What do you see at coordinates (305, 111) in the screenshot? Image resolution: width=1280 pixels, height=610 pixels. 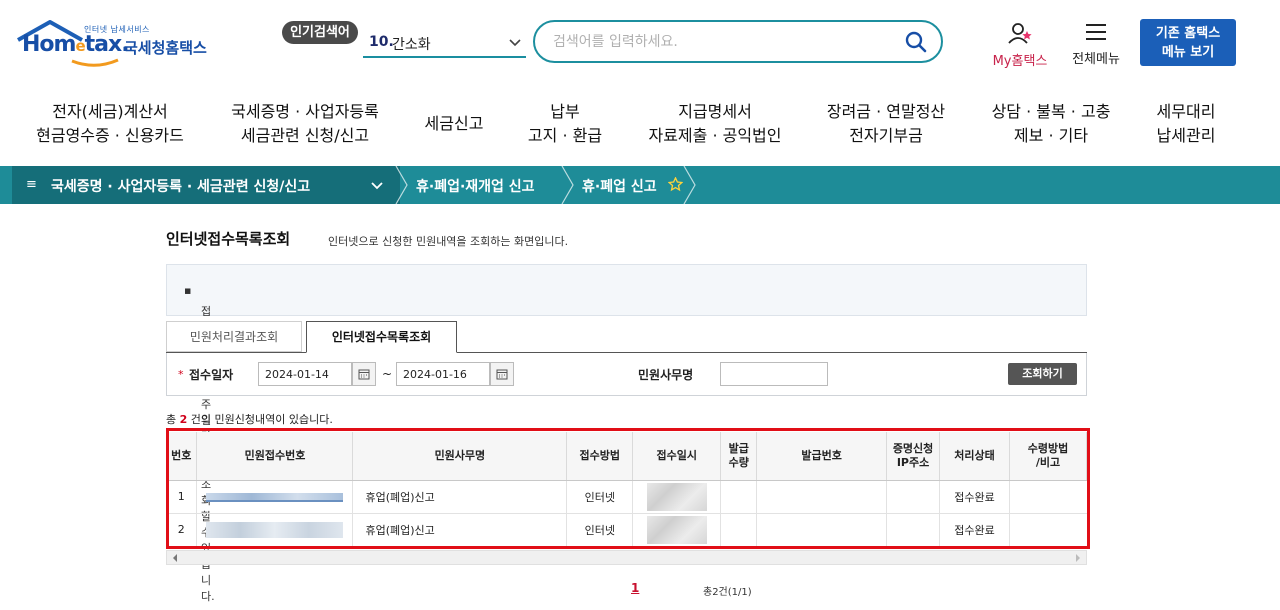 I see `nav-item-label: 국세증명 · 사업자등록` at bounding box center [305, 111].